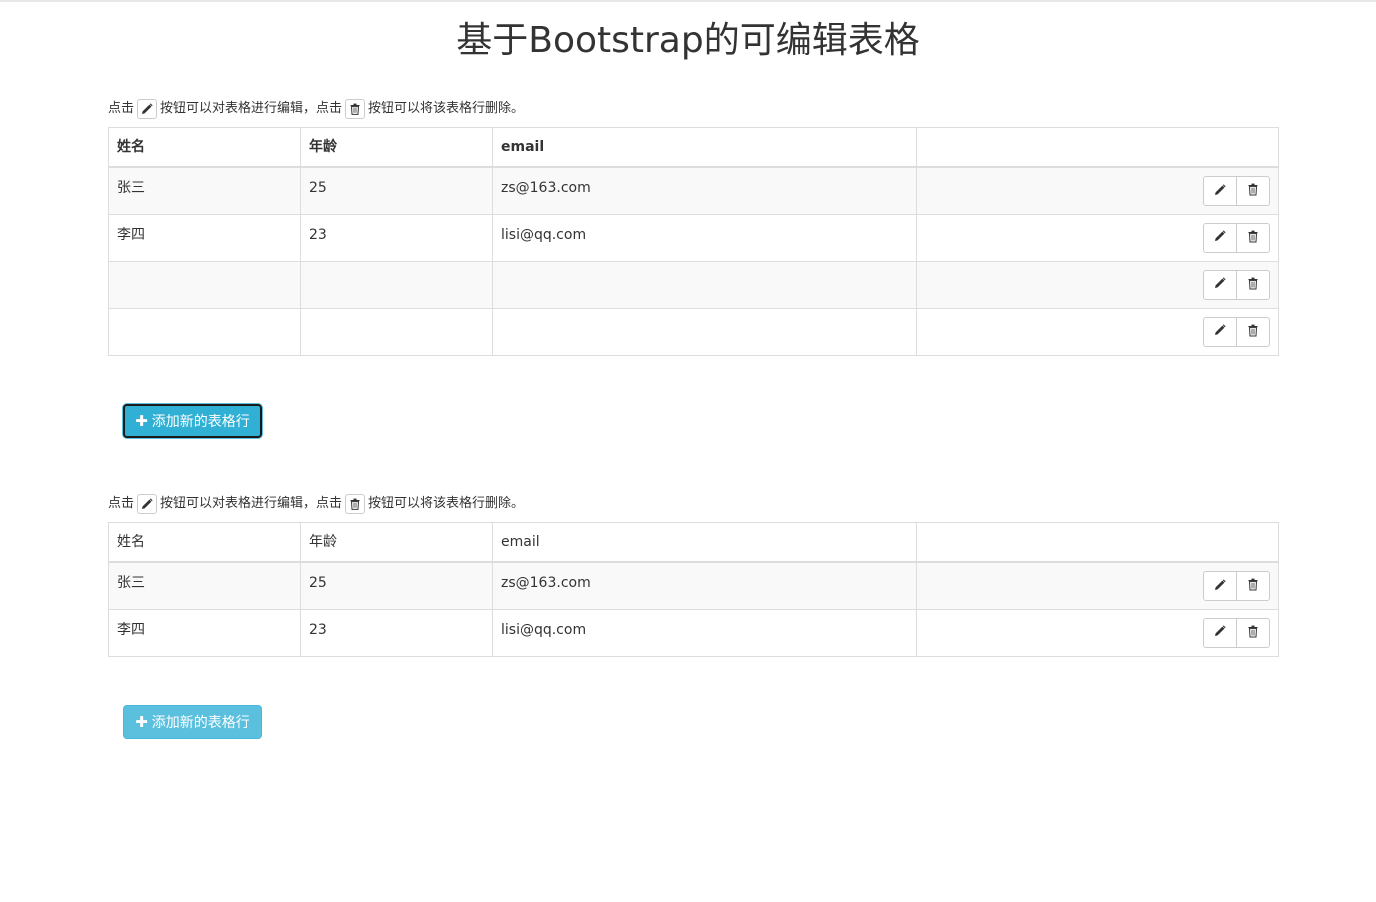  What do you see at coordinates (200, 723) in the screenshot?
I see `add-row-label-2: 添加新的表格行` at bounding box center [200, 723].